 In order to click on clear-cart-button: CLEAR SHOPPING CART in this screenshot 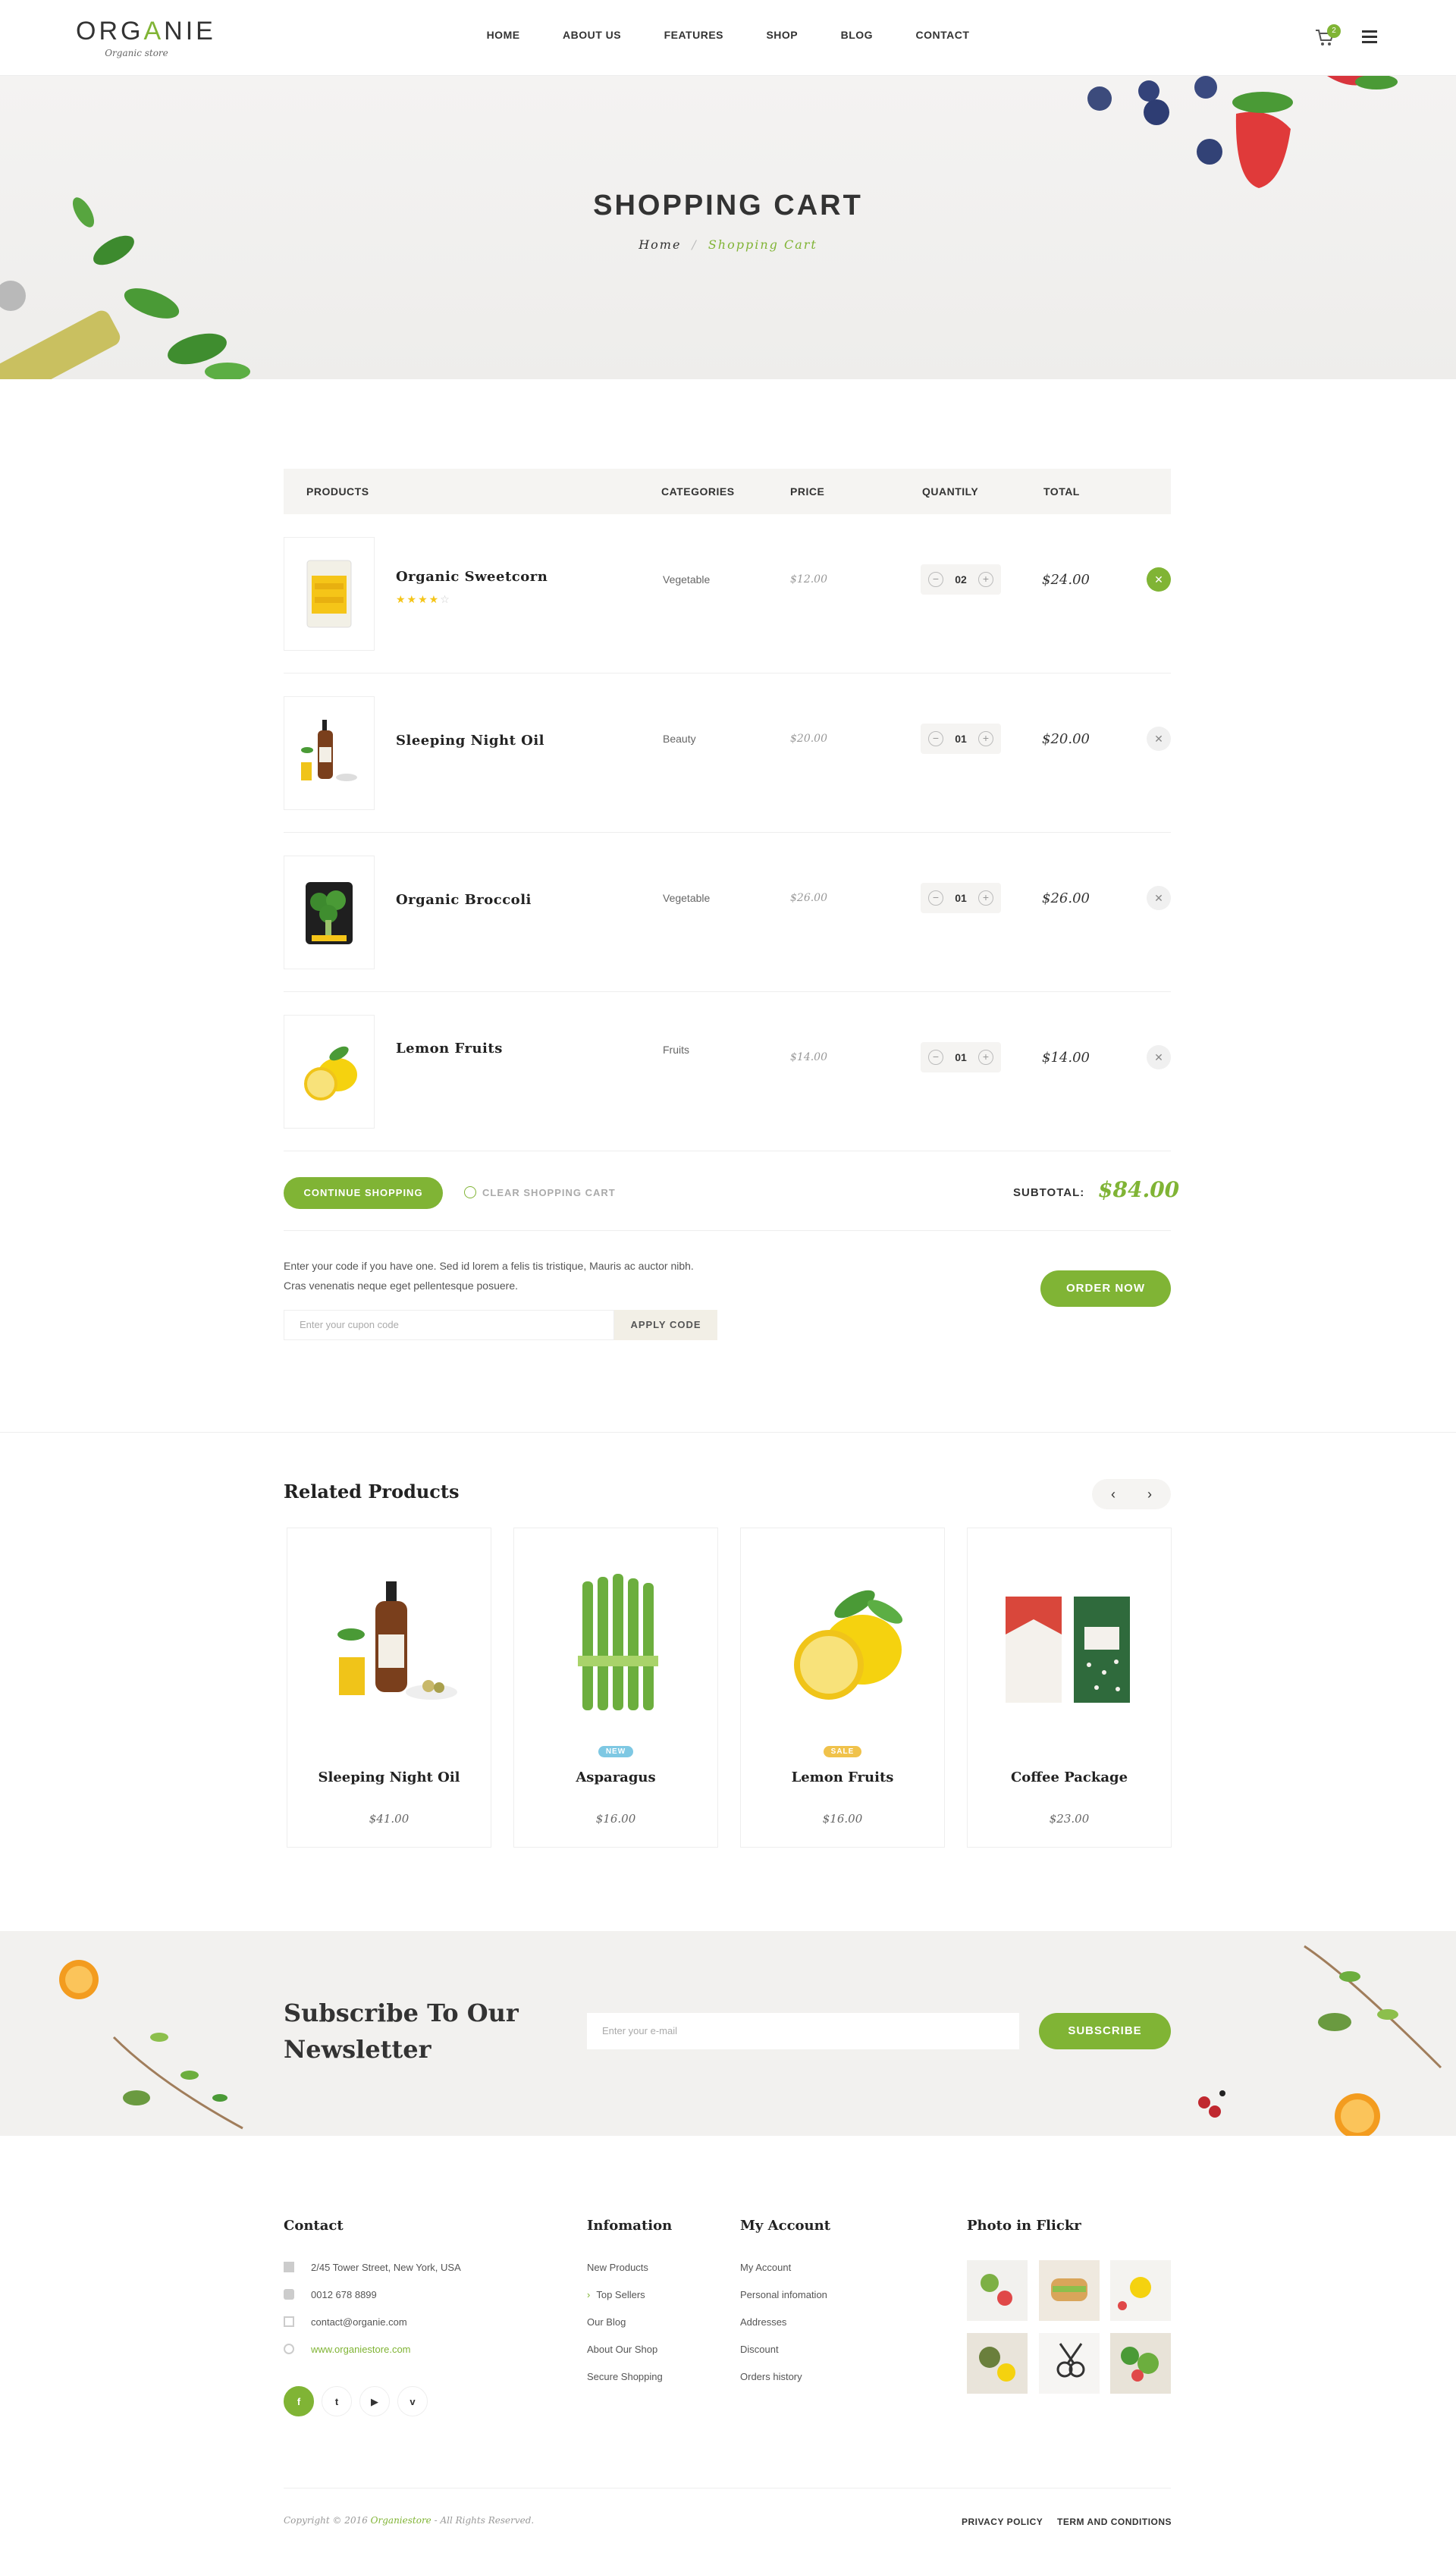, I will do `click(540, 1192)`.